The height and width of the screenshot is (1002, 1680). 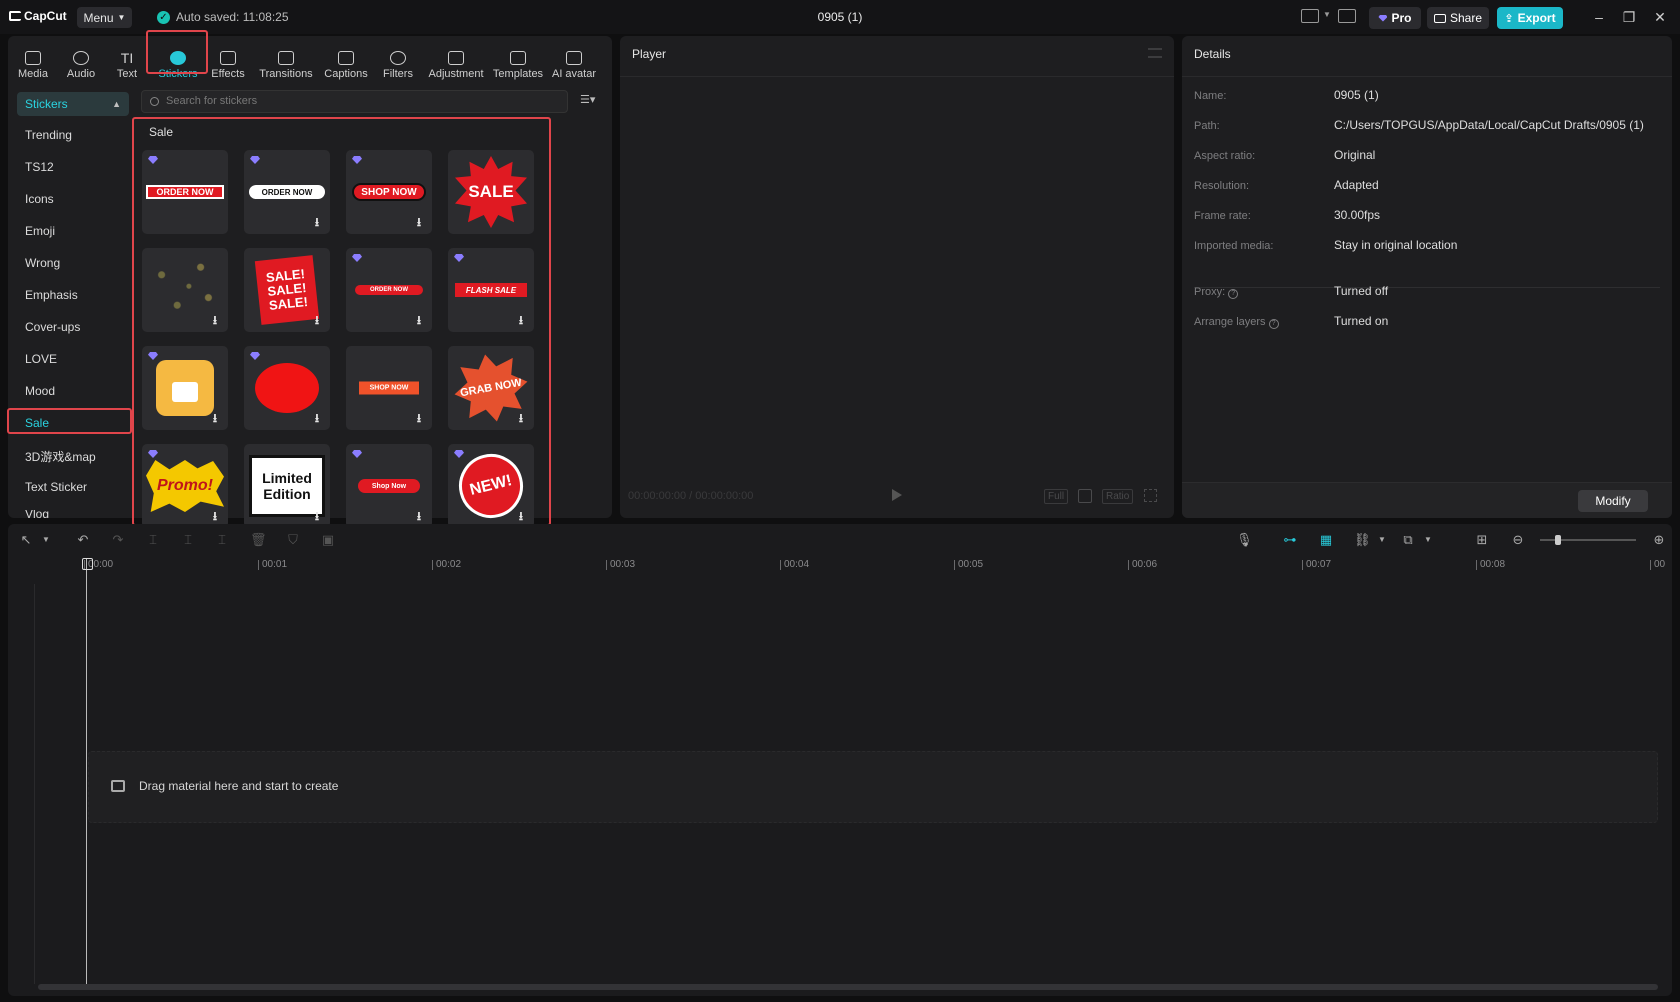 What do you see at coordinates (1056, 496) in the screenshot?
I see `full-button: Full` at bounding box center [1056, 496].